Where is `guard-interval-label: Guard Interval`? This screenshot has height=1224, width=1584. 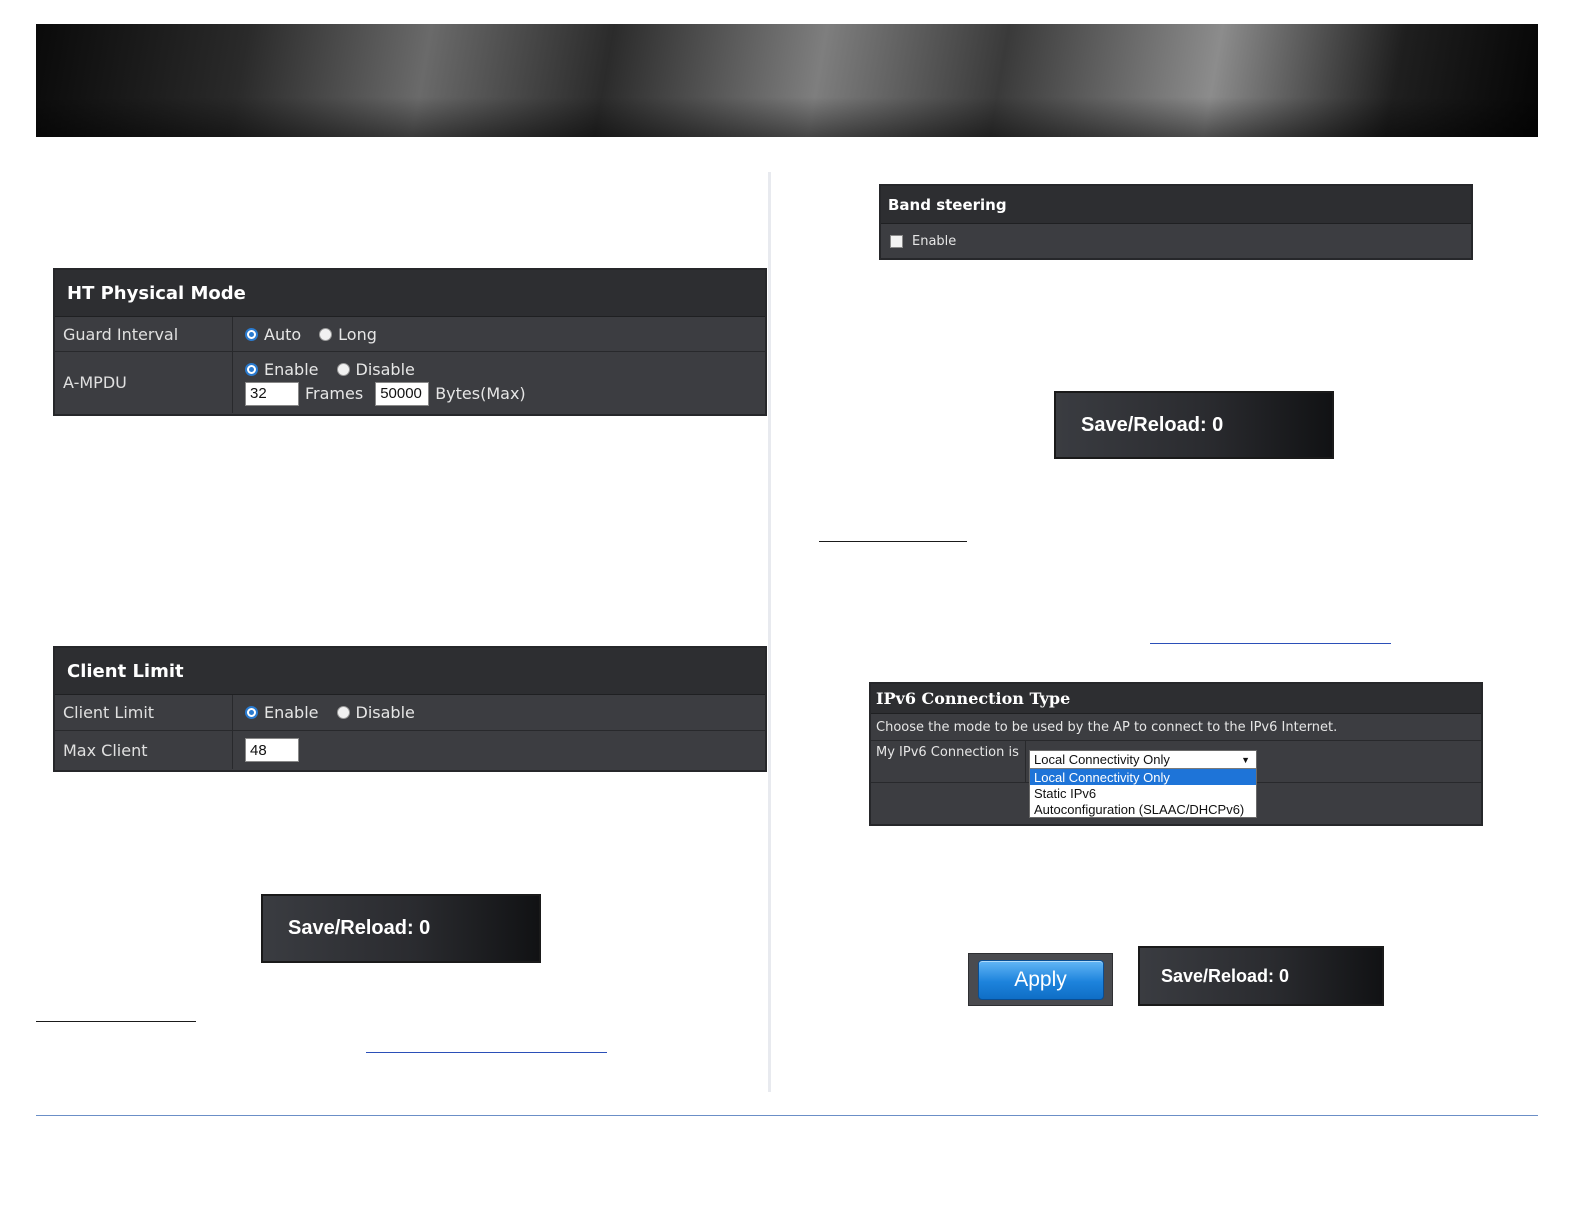
guard-interval-label: Guard Interval is located at coordinates (144, 334).